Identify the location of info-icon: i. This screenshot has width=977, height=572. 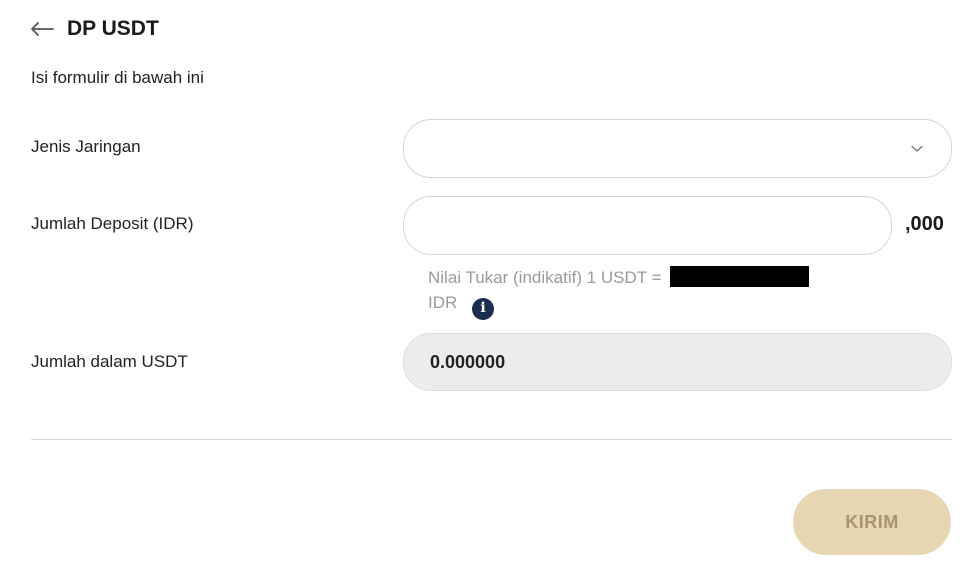
(483, 308).